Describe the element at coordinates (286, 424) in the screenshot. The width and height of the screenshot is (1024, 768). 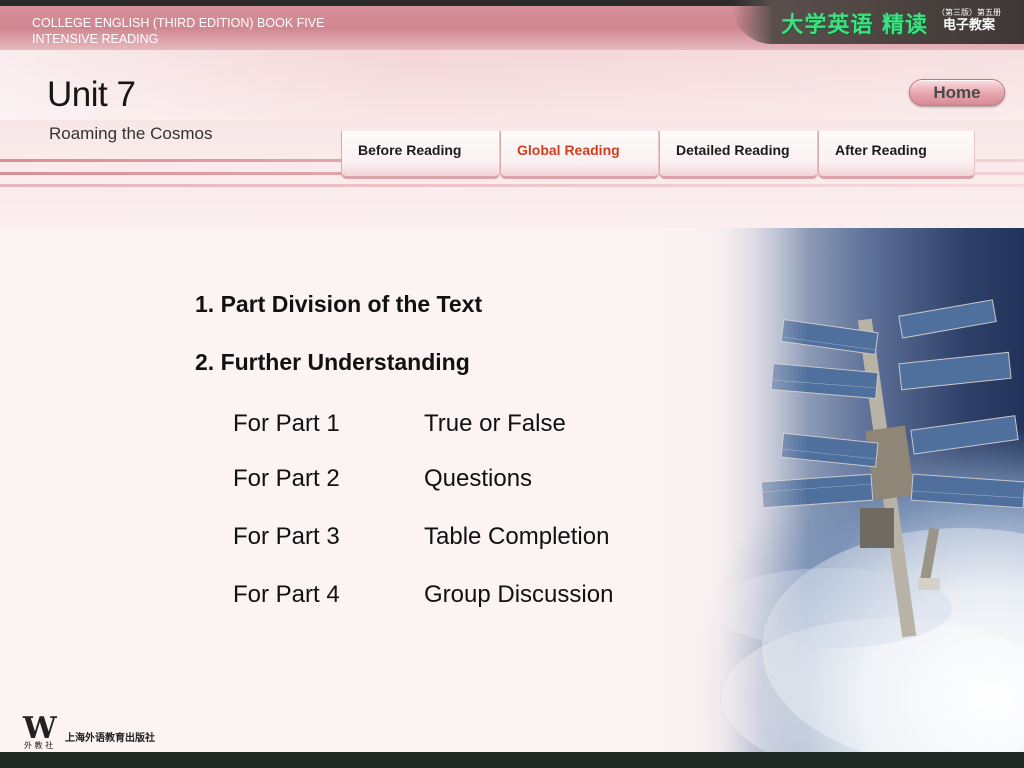
I see `part-1-link: For Part 1` at that location.